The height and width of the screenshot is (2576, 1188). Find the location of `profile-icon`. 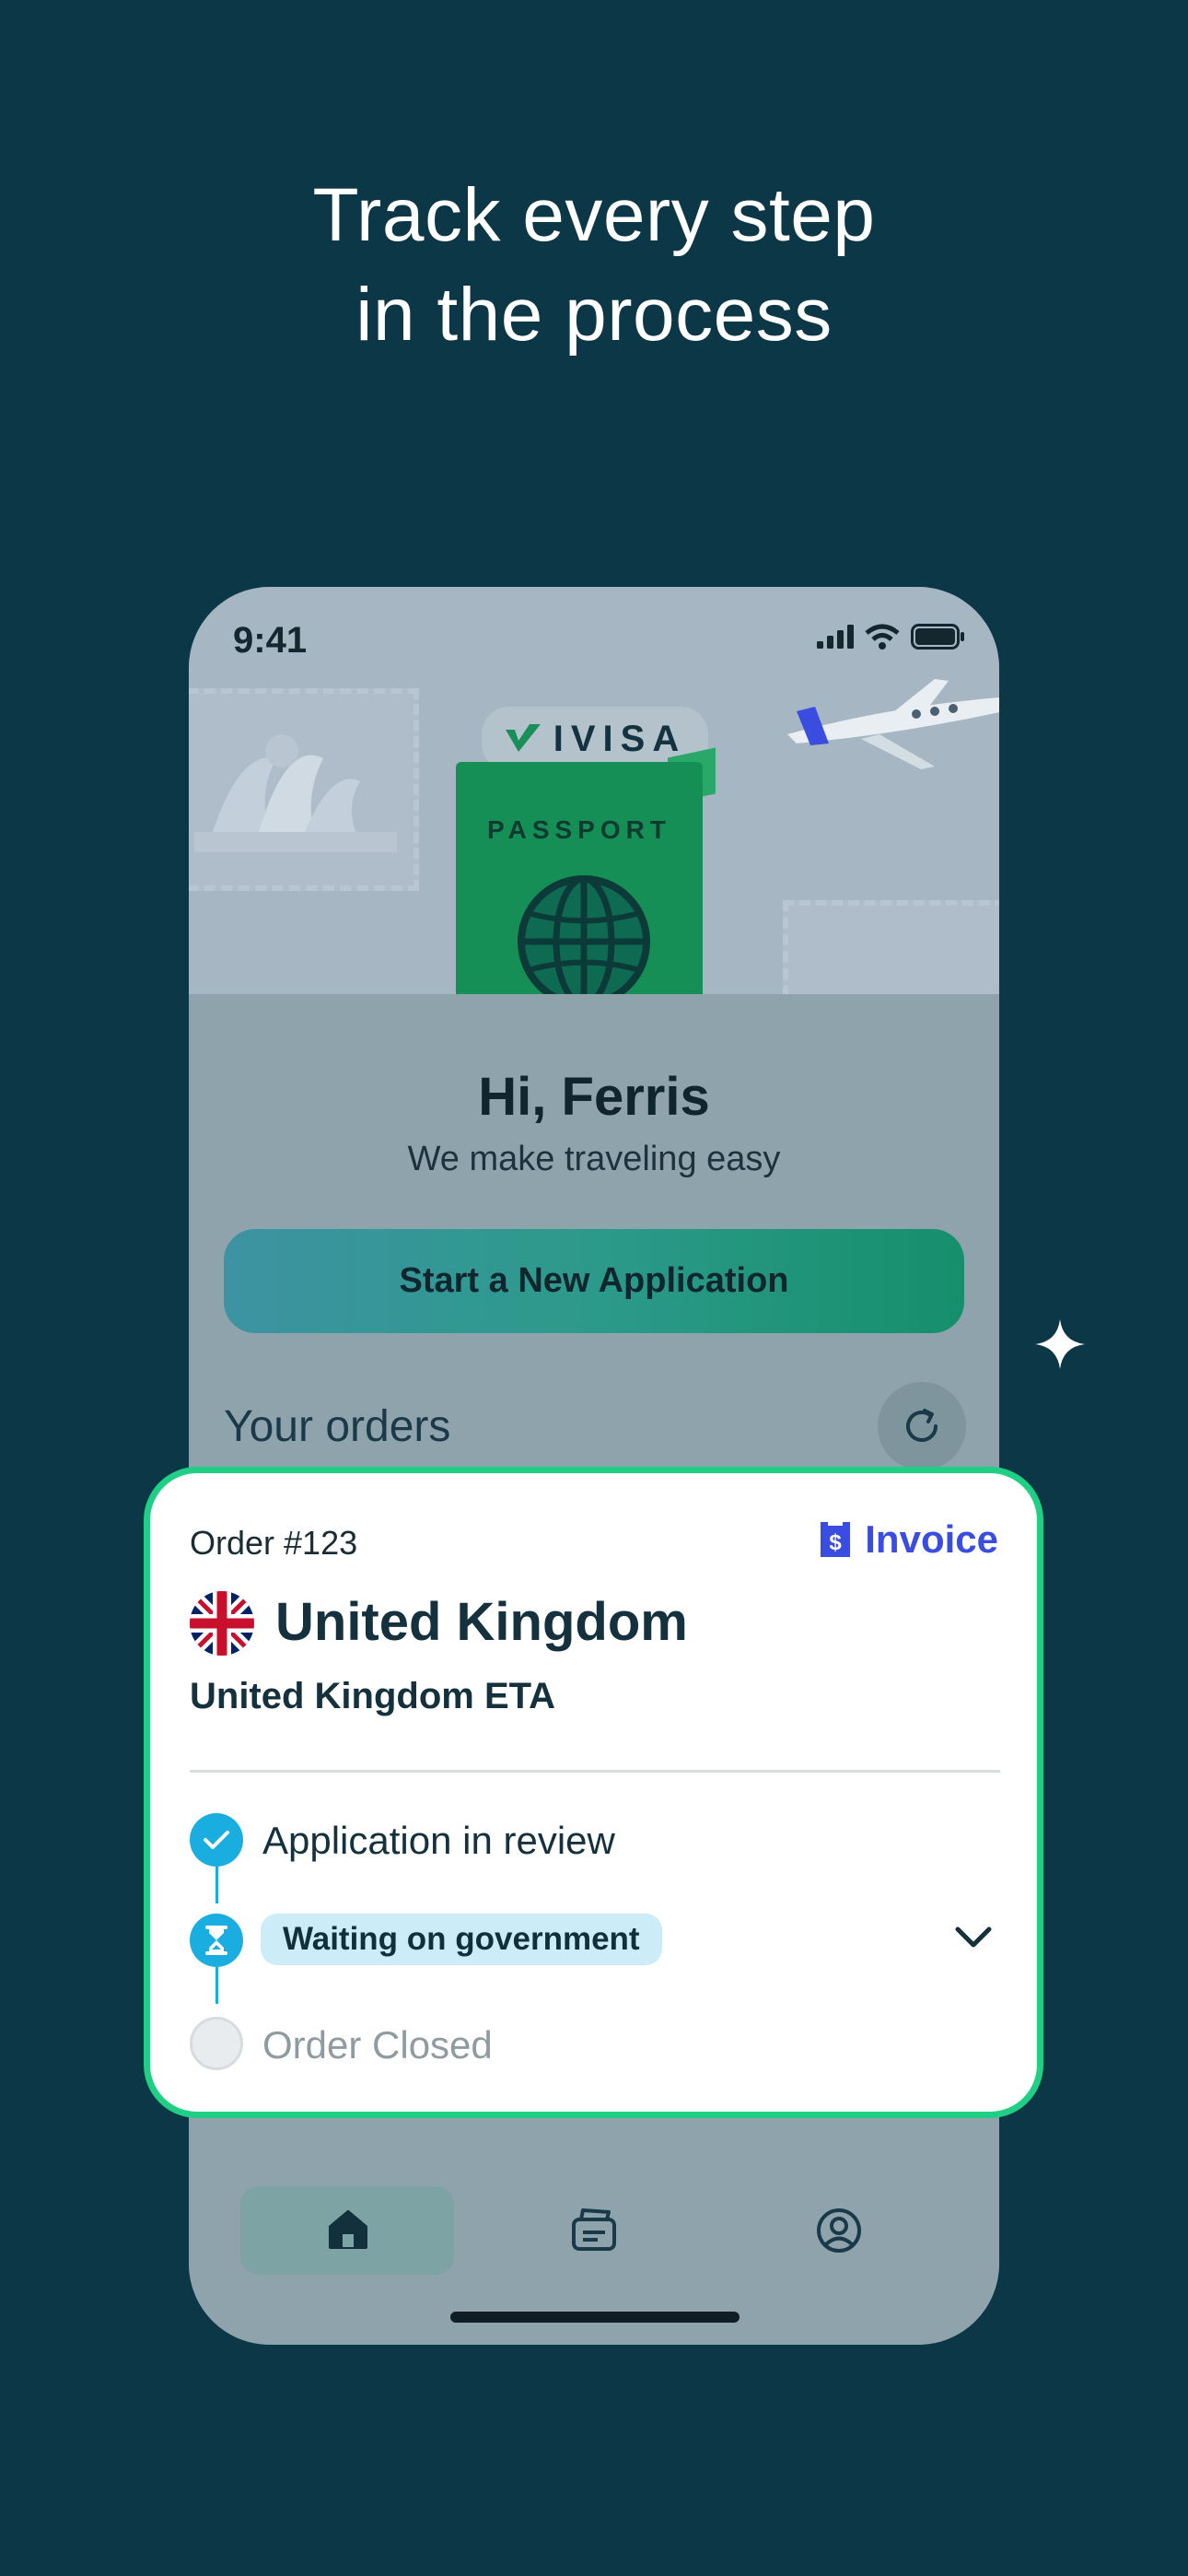

profile-icon is located at coordinates (839, 2230).